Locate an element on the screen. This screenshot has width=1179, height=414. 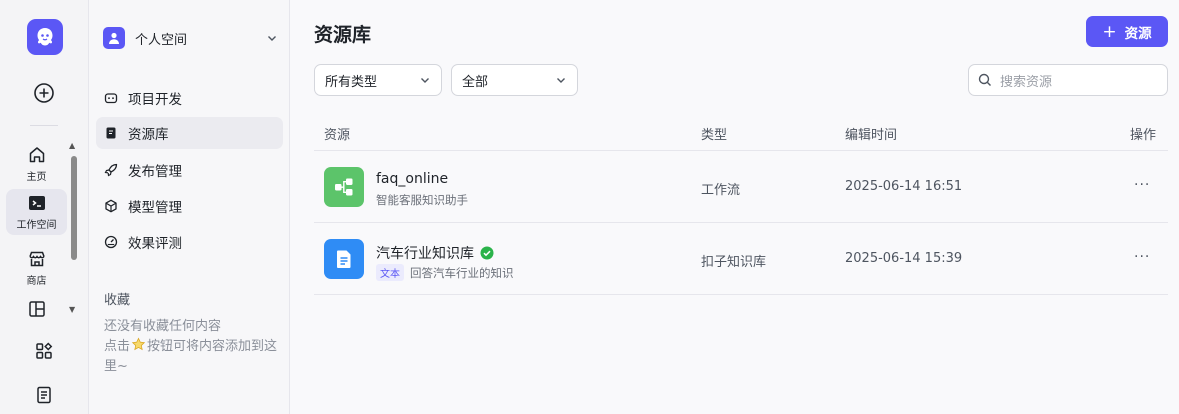
column-header-resource: 资源 is located at coordinates (337, 135).